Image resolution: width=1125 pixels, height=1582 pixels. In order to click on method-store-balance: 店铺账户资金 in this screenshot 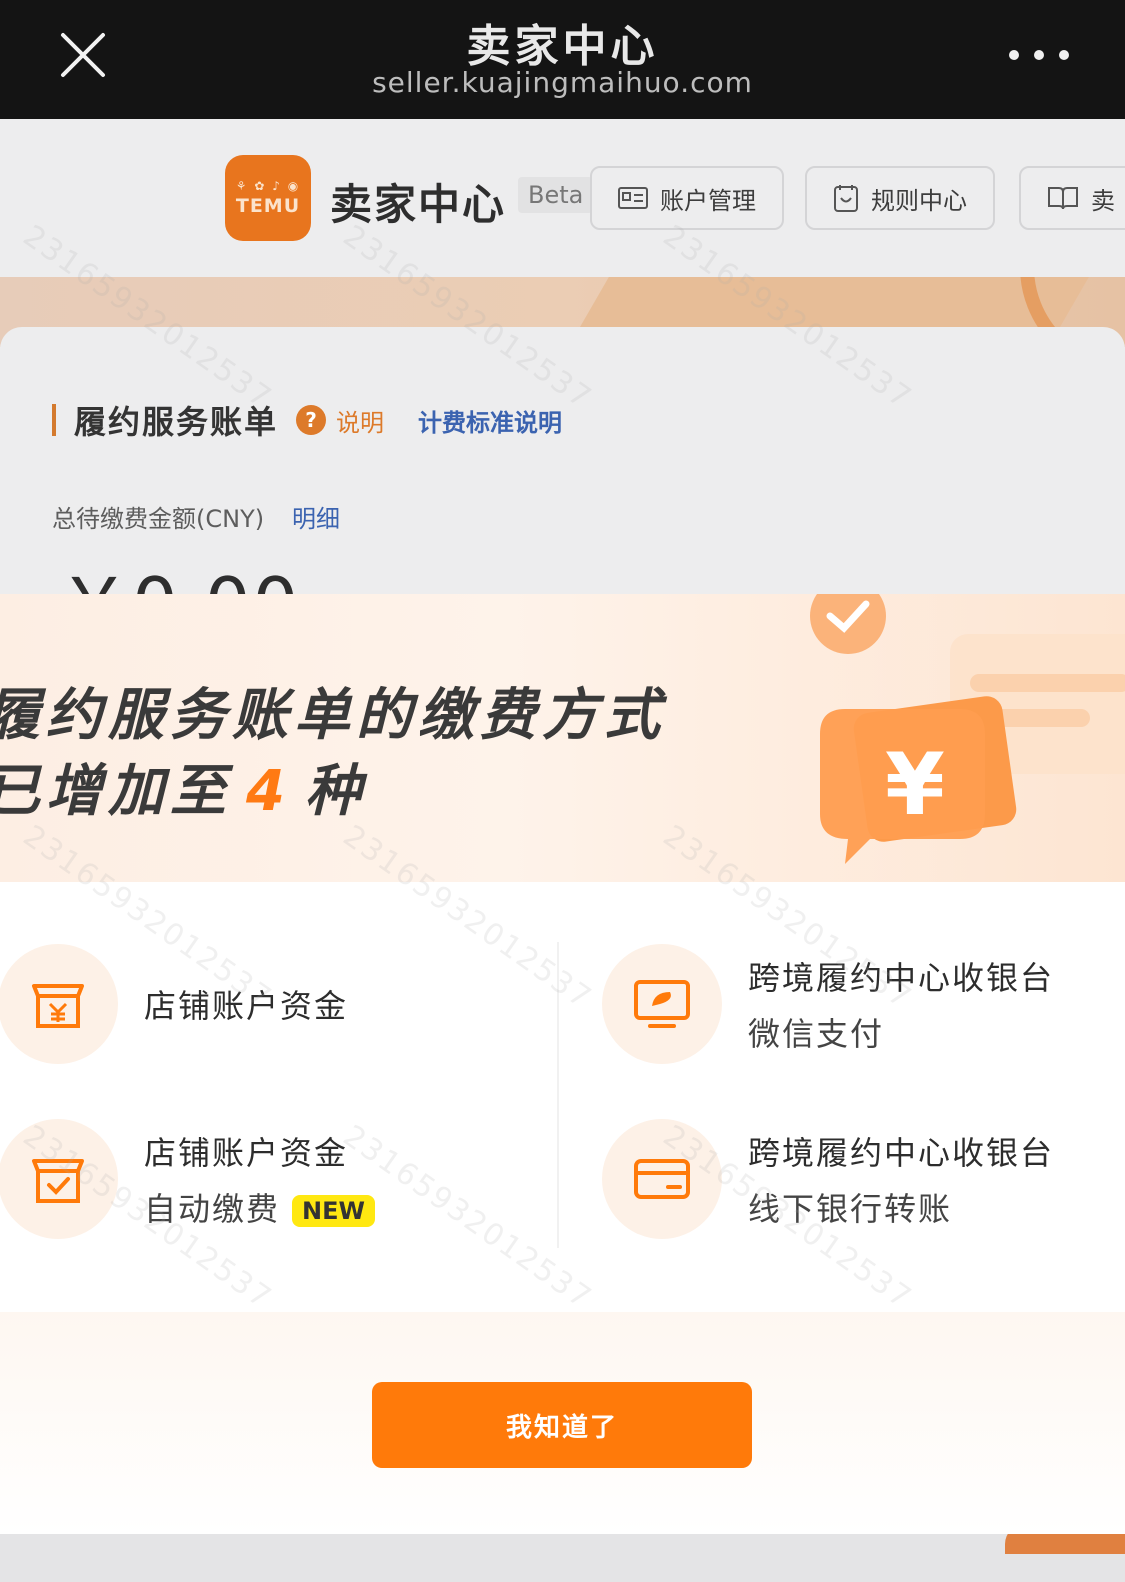, I will do `click(174, 1004)`.